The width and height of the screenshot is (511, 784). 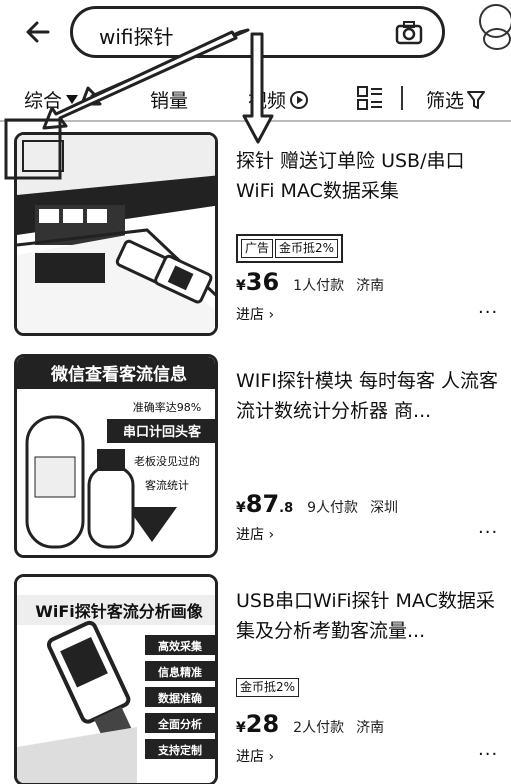 I want to click on product-price: 36, so click(x=262, y=282).